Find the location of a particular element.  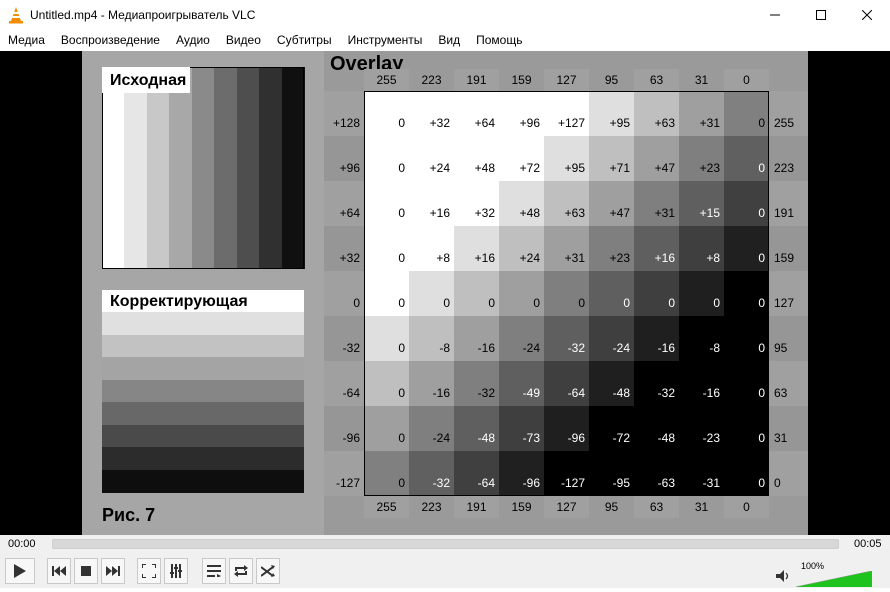

minimize-icon is located at coordinates (775, 15).